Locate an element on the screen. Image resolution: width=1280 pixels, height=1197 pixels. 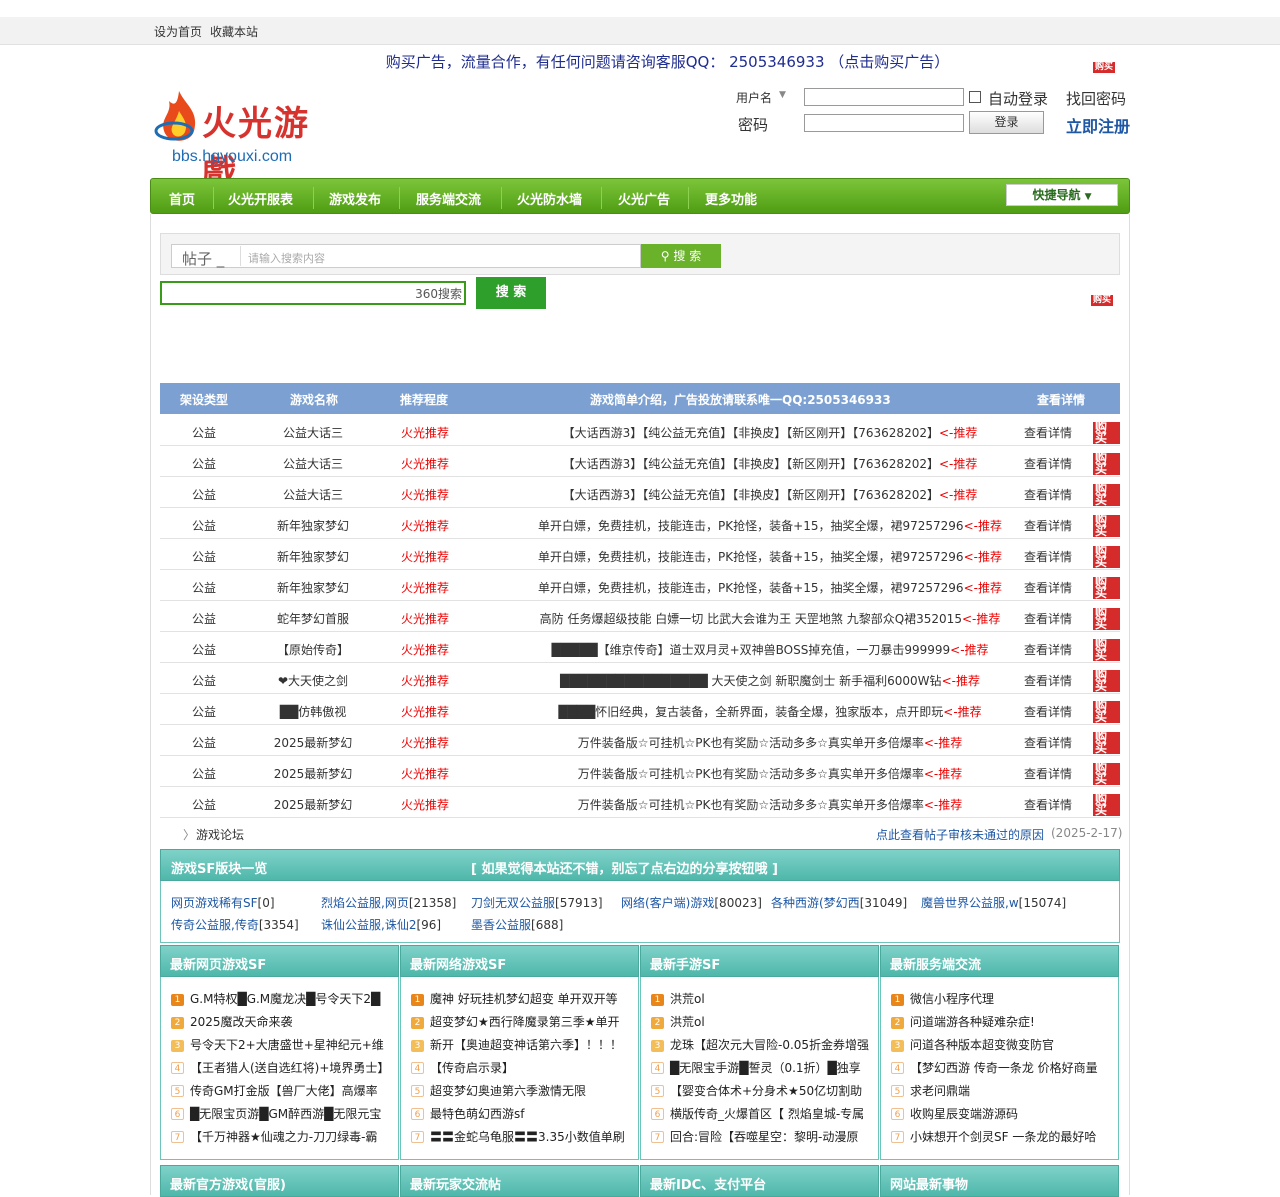
list-item: 3 问道各种版本超变微变防官 is located at coordinates (1001, 1044).